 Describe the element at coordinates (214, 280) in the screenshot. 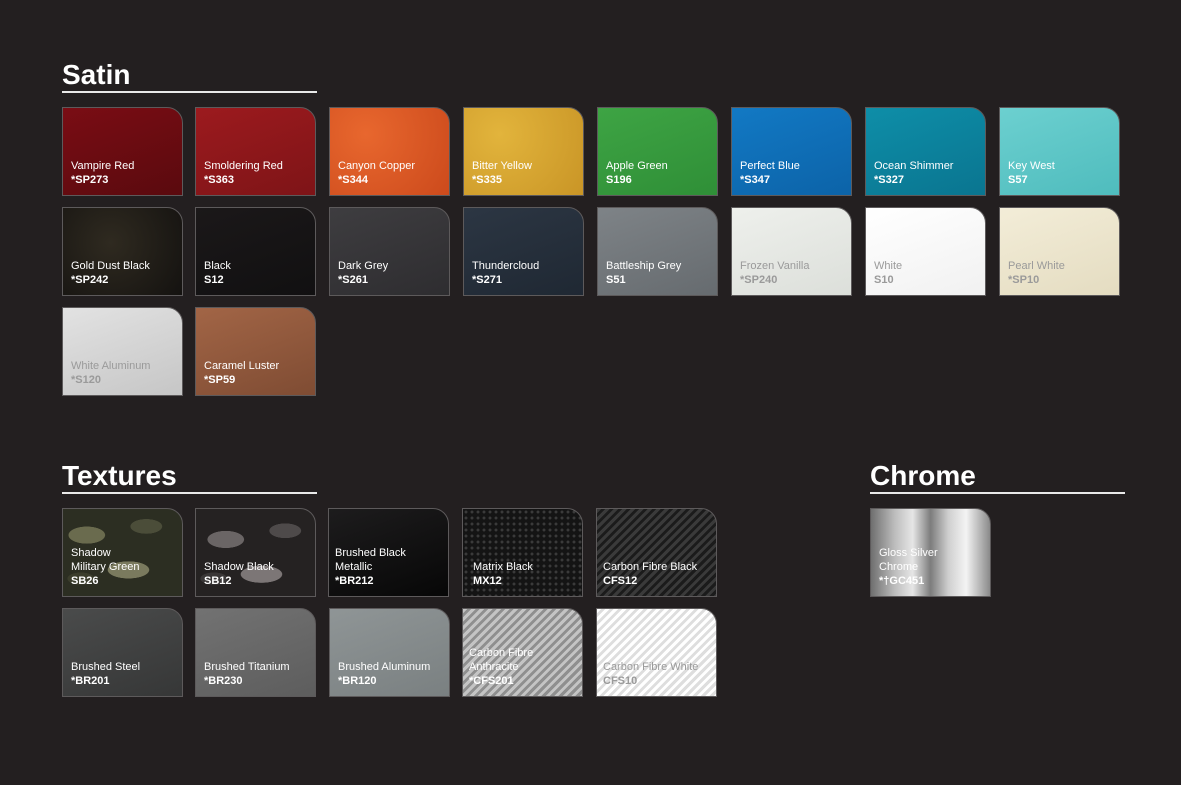

I see `swatch-code: S12` at that location.